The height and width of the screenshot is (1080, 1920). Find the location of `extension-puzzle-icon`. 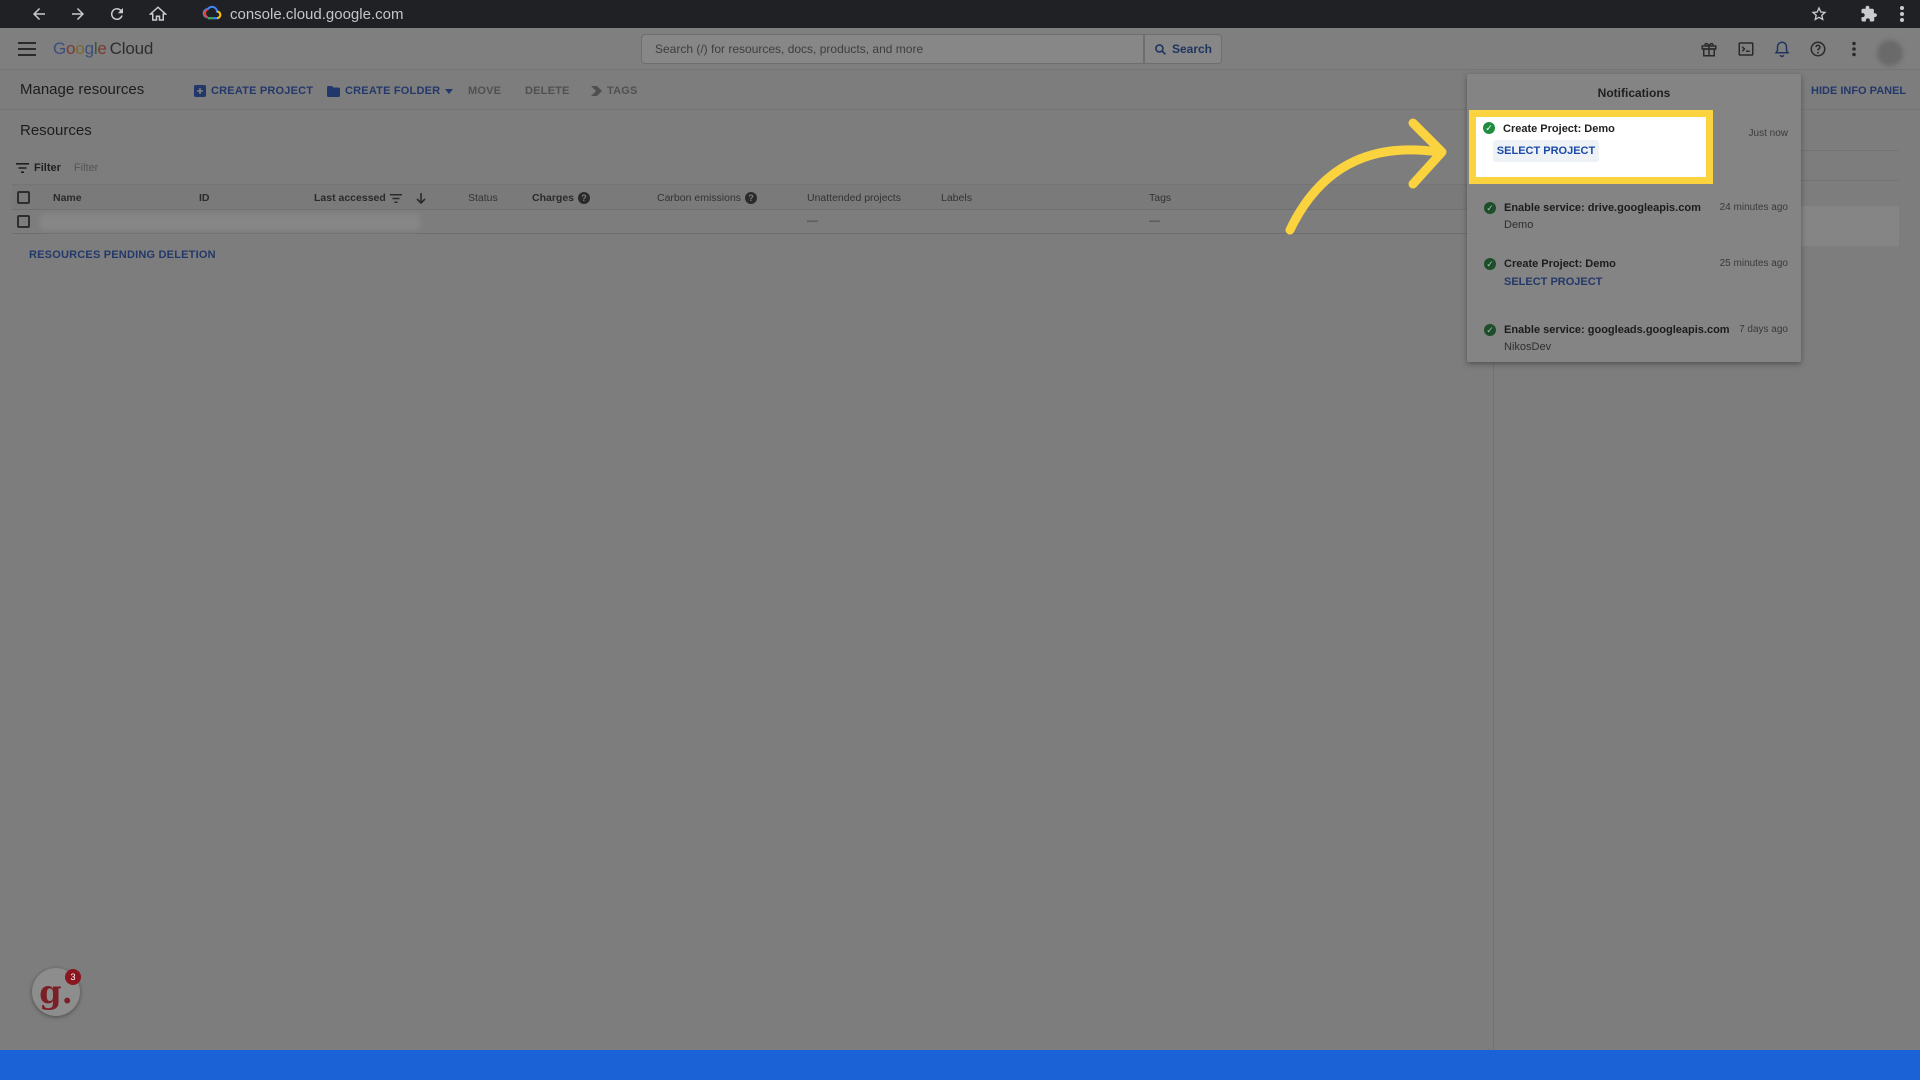

extension-puzzle-icon is located at coordinates (1869, 14).